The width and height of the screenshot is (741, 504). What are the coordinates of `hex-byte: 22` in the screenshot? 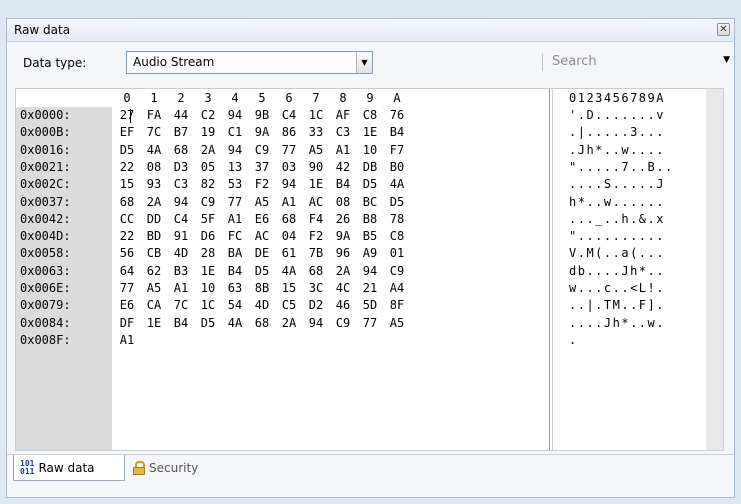 It's located at (127, 167).